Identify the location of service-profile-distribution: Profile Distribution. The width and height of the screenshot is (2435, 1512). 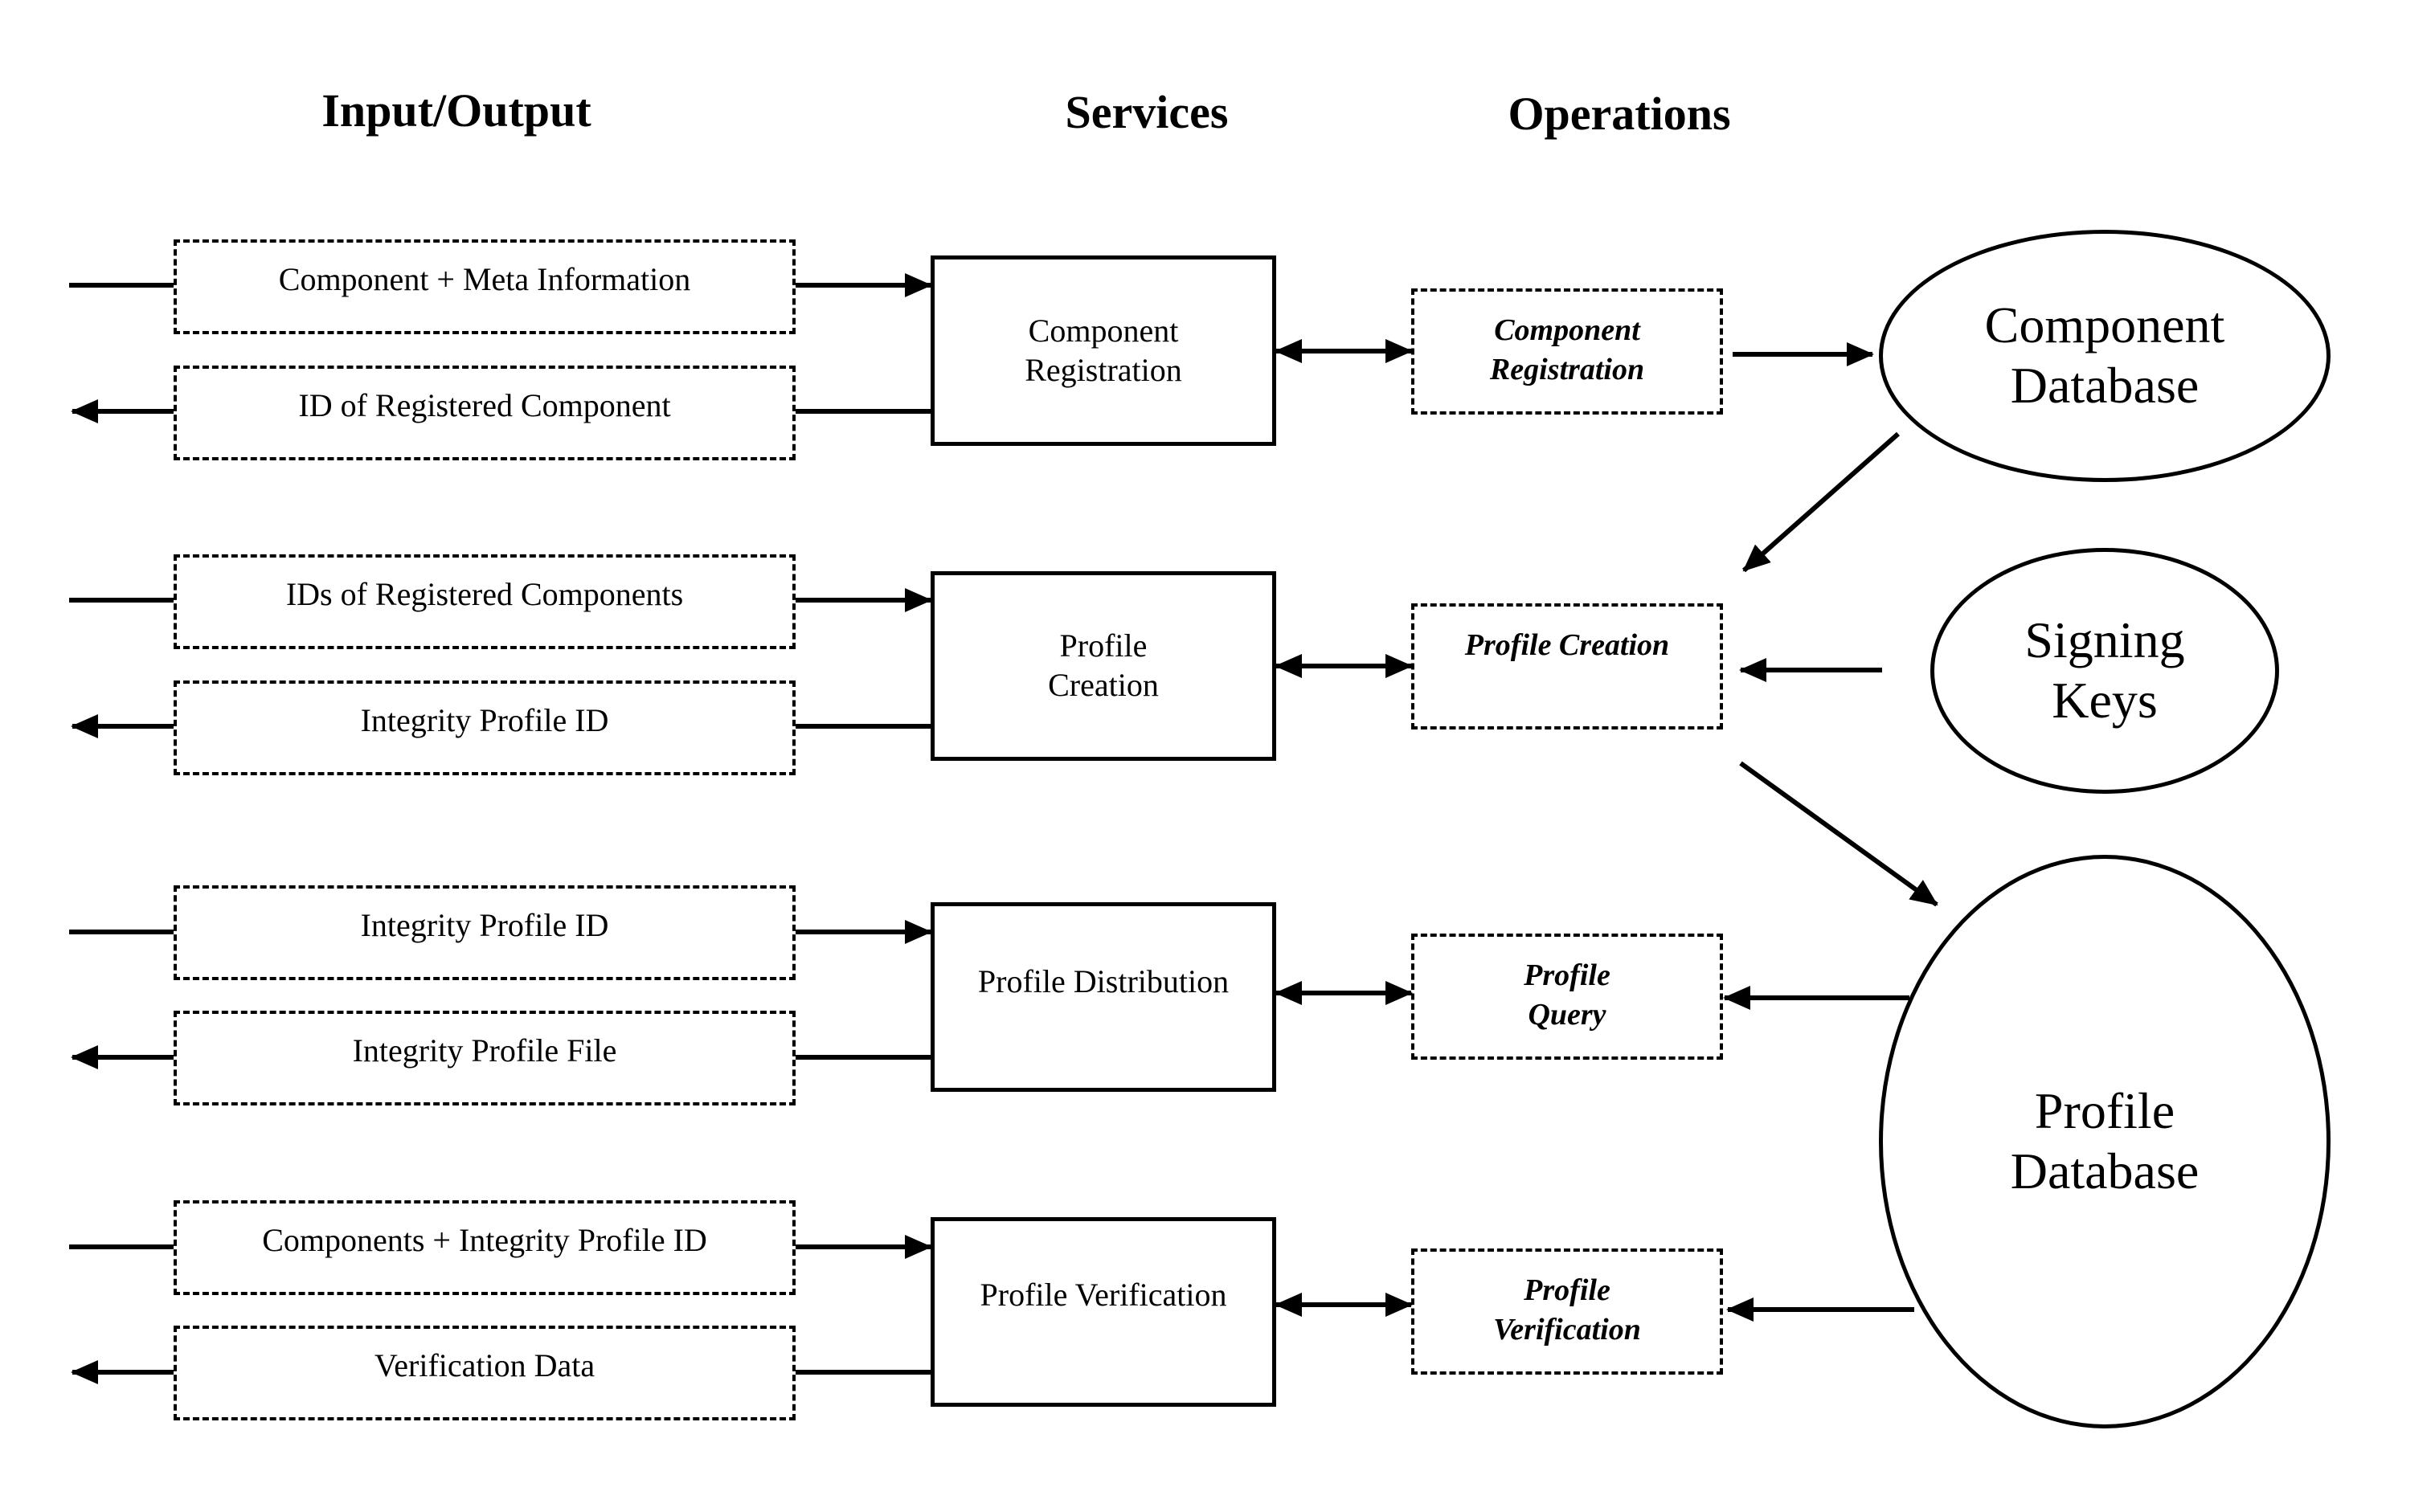
(1103, 997).